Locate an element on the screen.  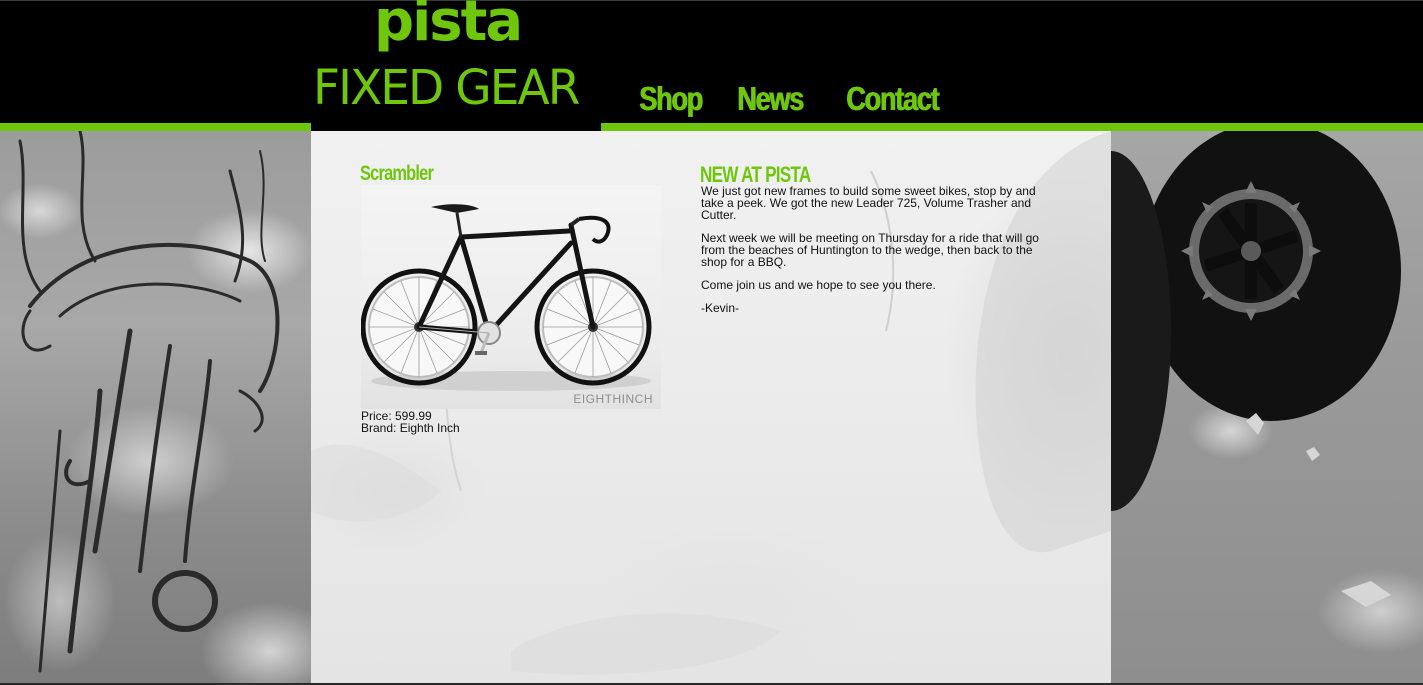
product-details: Price: 599.99 Brand: Eighth Inch is located at coordinates (410, 422).